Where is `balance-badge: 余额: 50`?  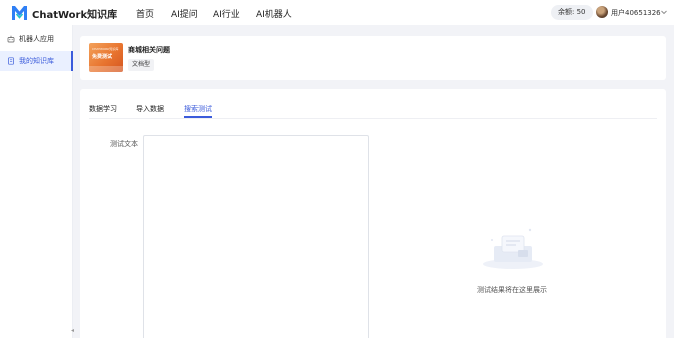 balance-badge: 余额: 50 is located at coordinates (572, 12).